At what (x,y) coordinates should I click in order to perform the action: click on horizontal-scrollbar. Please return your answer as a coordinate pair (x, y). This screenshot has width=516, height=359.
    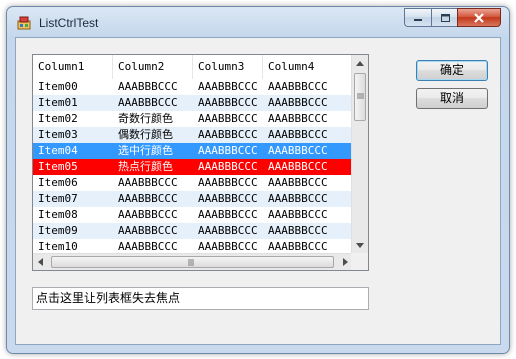
    Looking at the image, I should click on (193, 261).